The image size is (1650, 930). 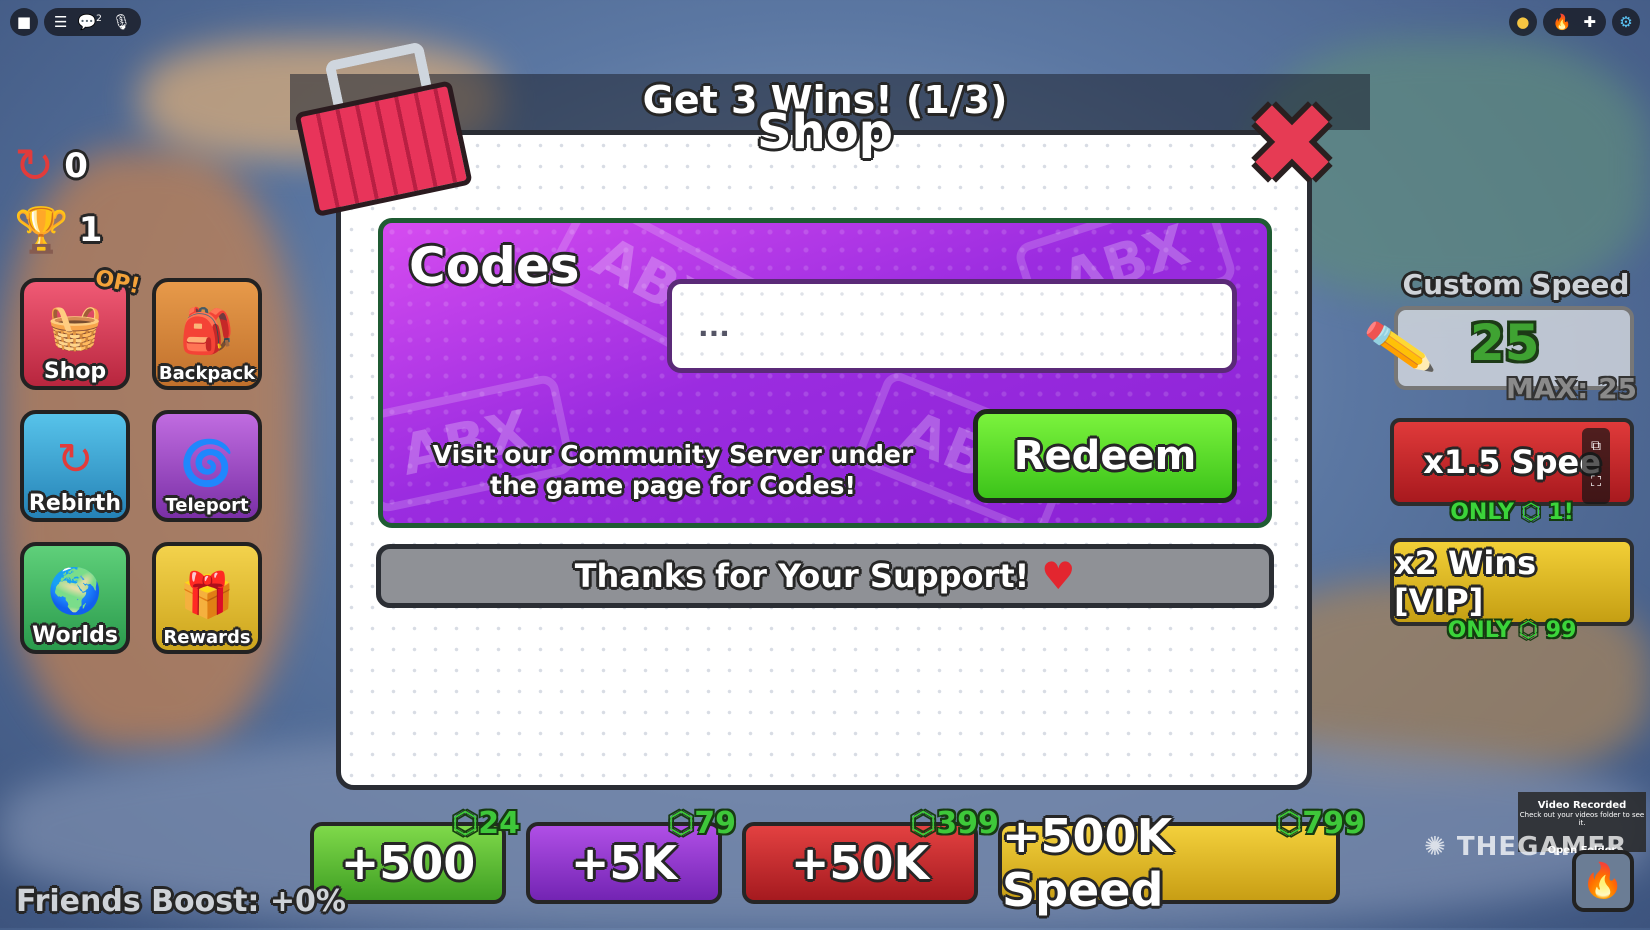 What do you see at coordinates (1562, 22) in the screenshot?
I see `fire-icon: 🔥` at bounding box center [1562, 22].